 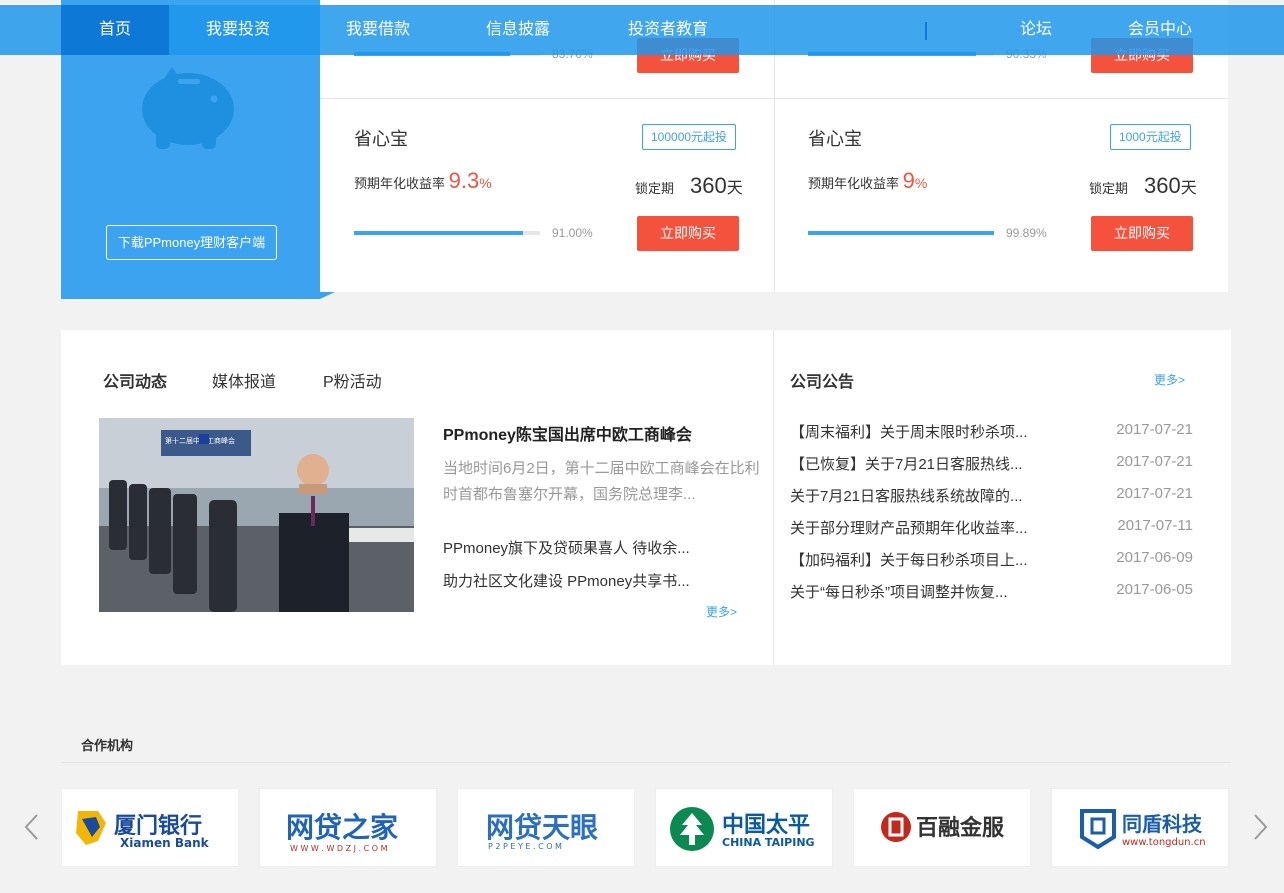 What do you see at coordinates (1162, 824) in the screenshot?
I see `partner-name: 同盾科技` at bounding box center [1162, 824].